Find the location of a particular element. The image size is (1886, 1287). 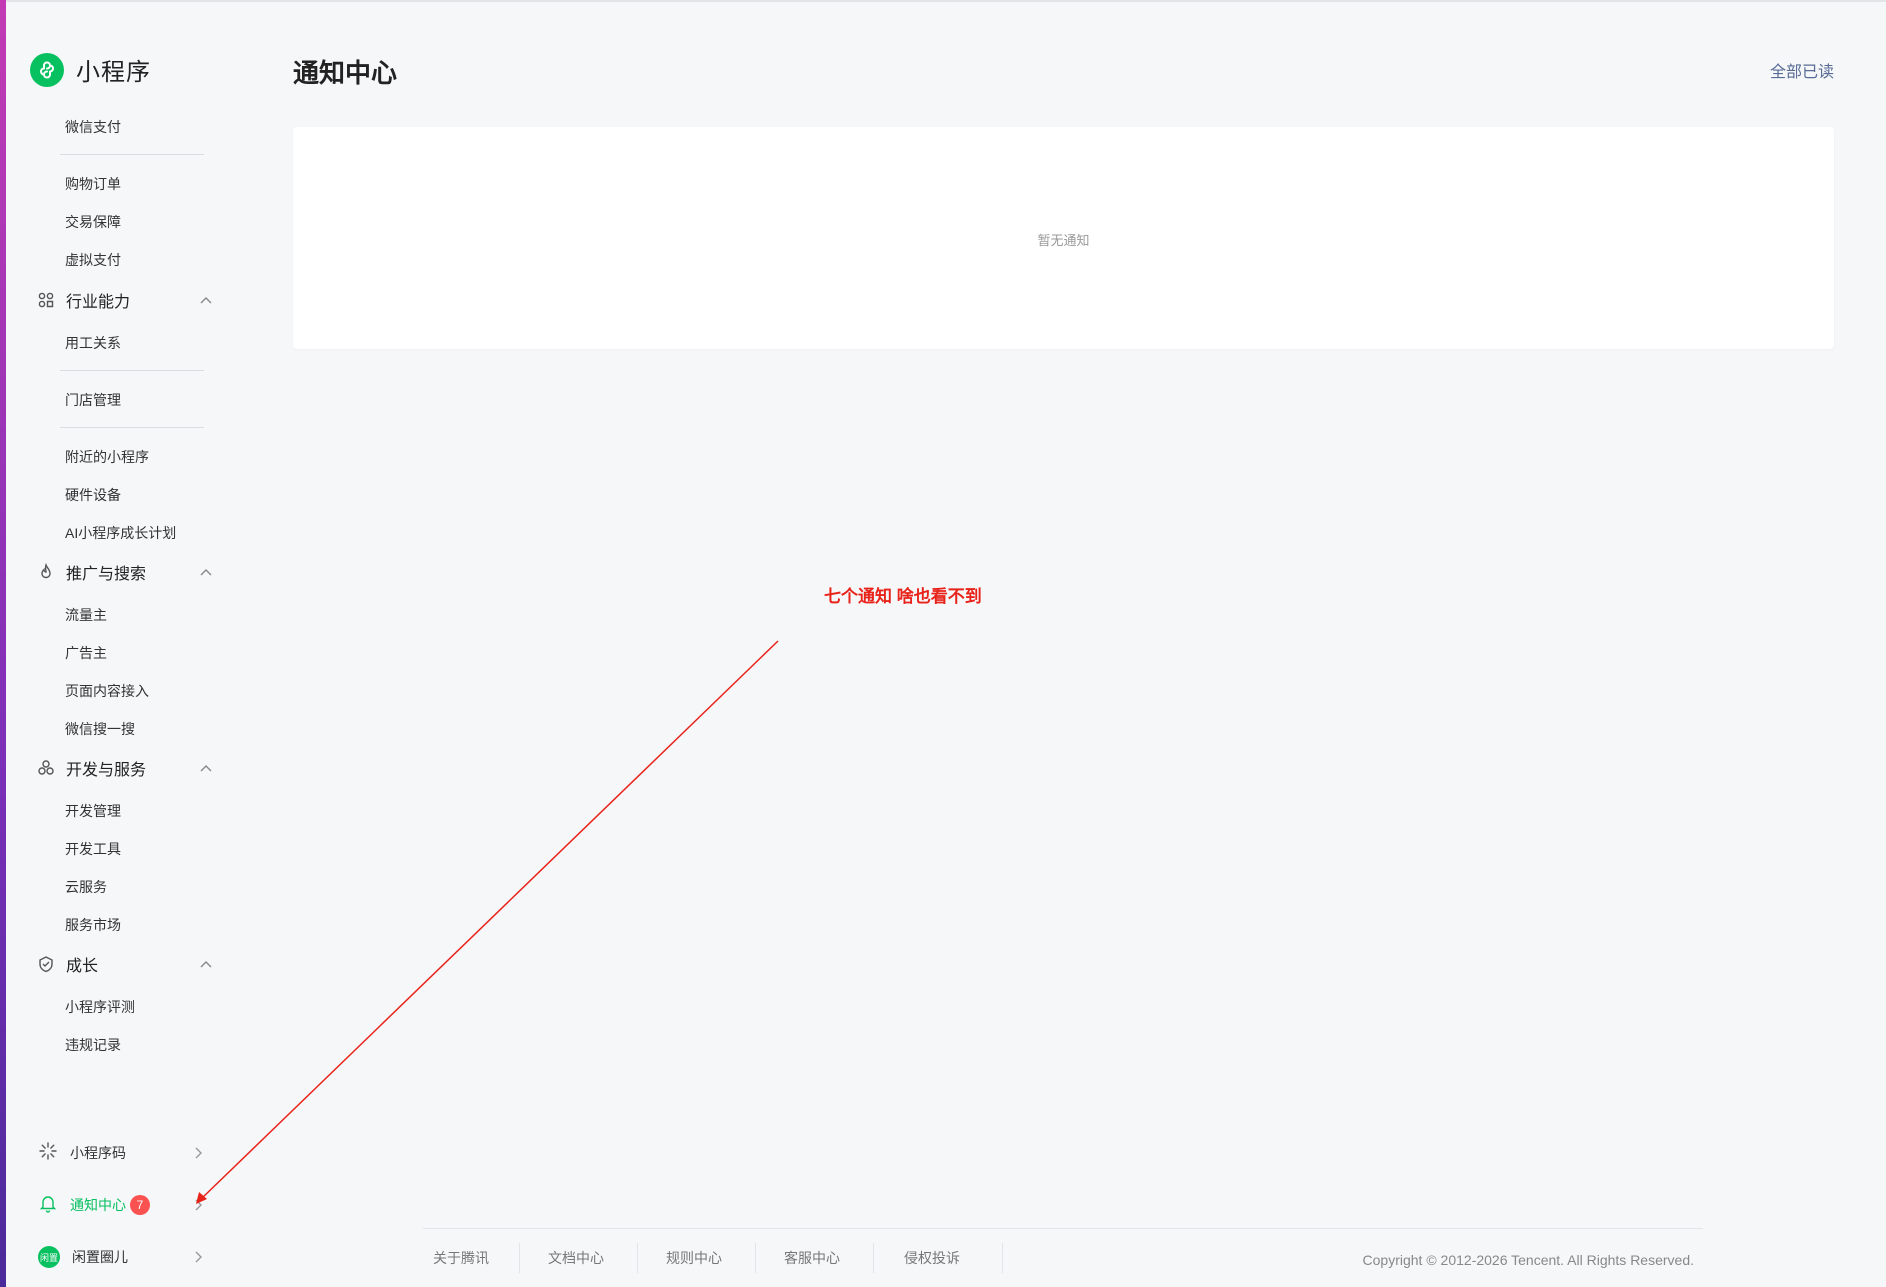

empty-state-text: 暂无通知 is located at coordinates (1063, 240).